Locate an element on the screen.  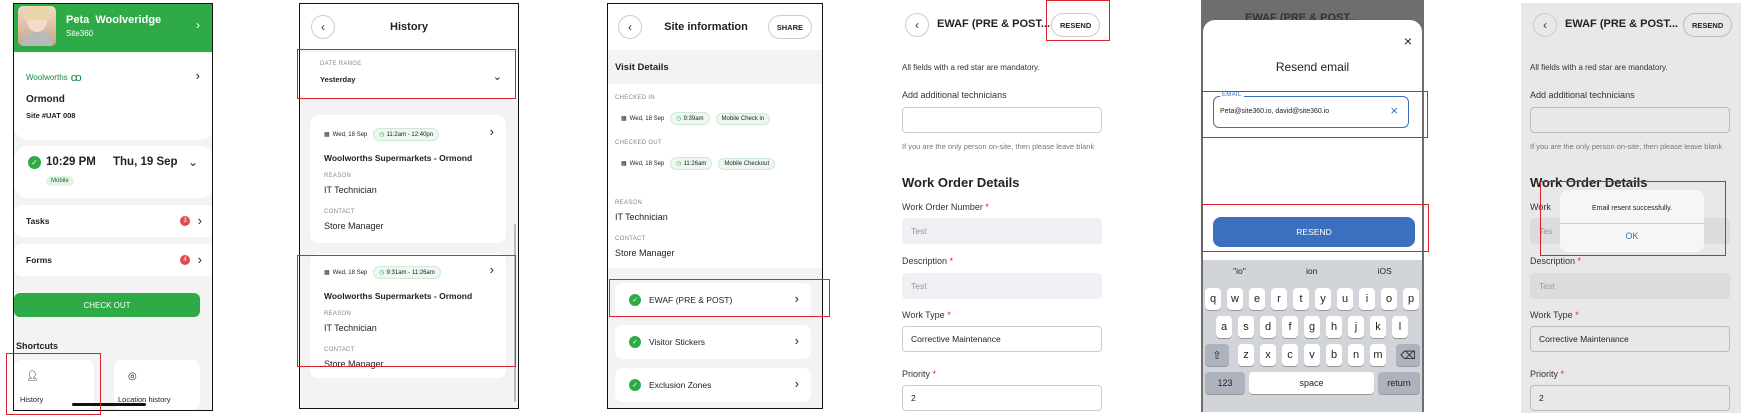
key: a is located at coordinates (1224, 327).